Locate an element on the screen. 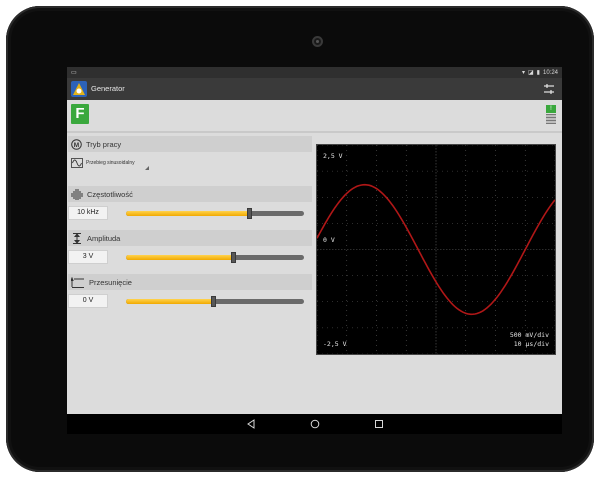 The height and width of the screenshot is (477, 600). status-icons: ▾ ◪ ▮ 10:24 is located at coordinates (539, 73).